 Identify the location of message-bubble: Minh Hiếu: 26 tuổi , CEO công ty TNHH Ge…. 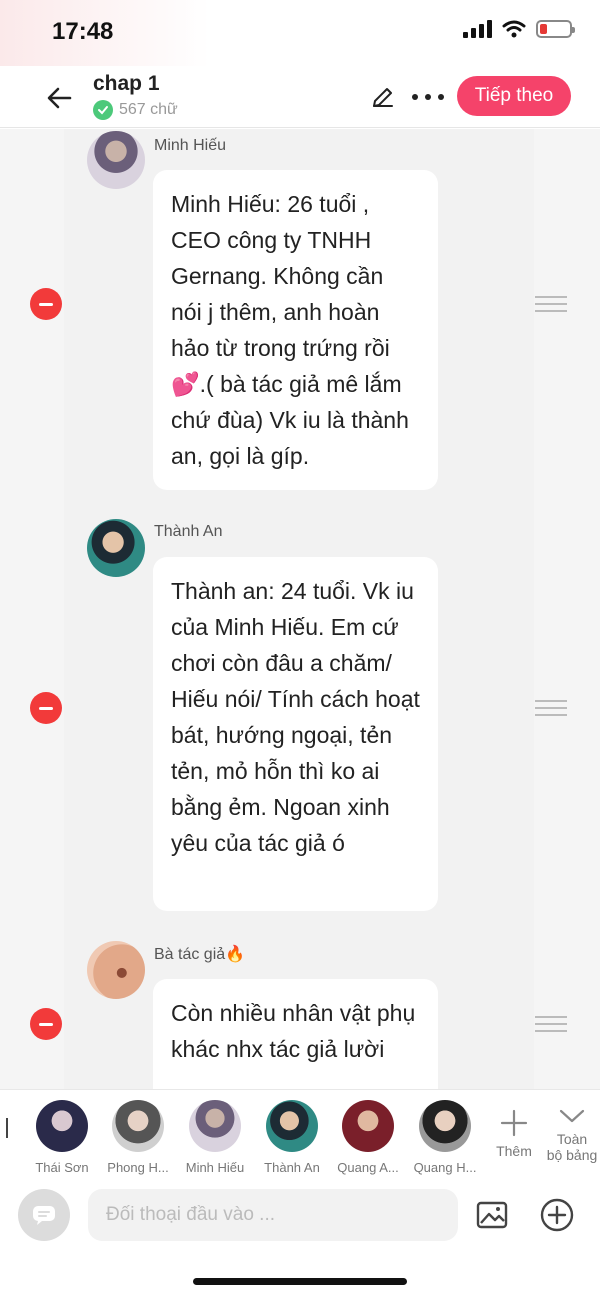
(295, 330).